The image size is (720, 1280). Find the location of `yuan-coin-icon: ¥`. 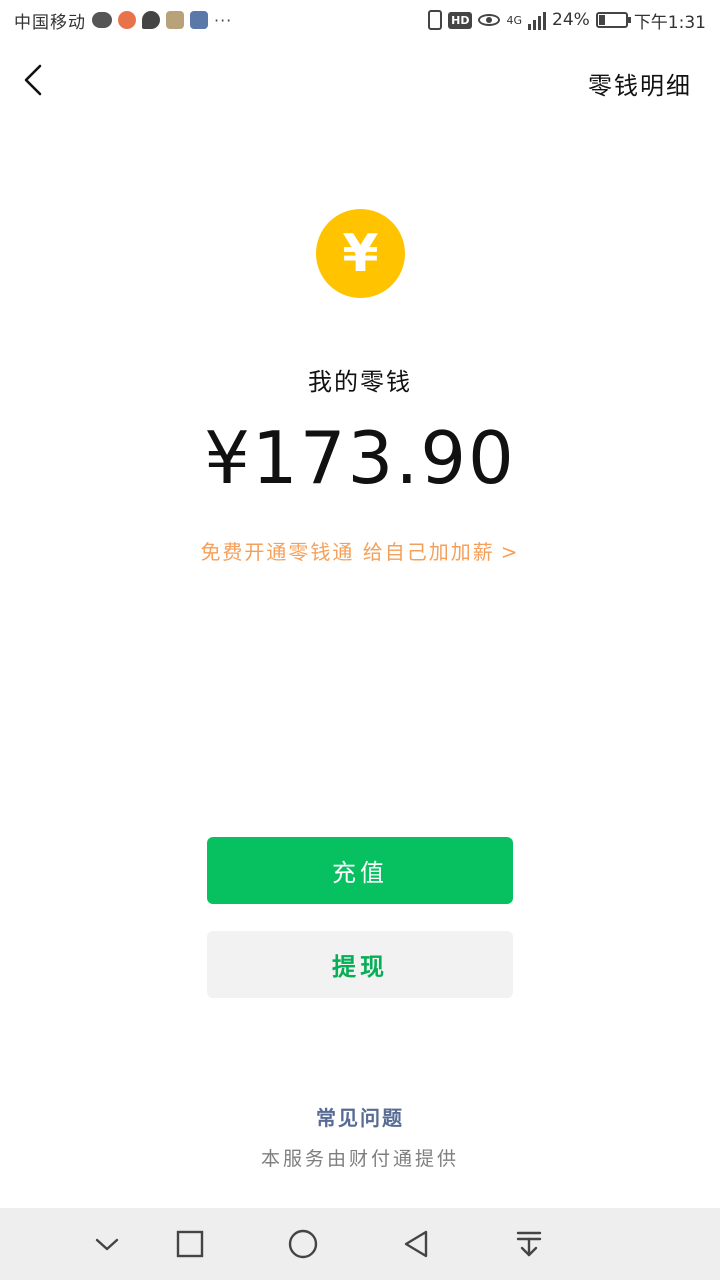

yuan-coin-icon: ¥ is located at coordinates (360, 253).